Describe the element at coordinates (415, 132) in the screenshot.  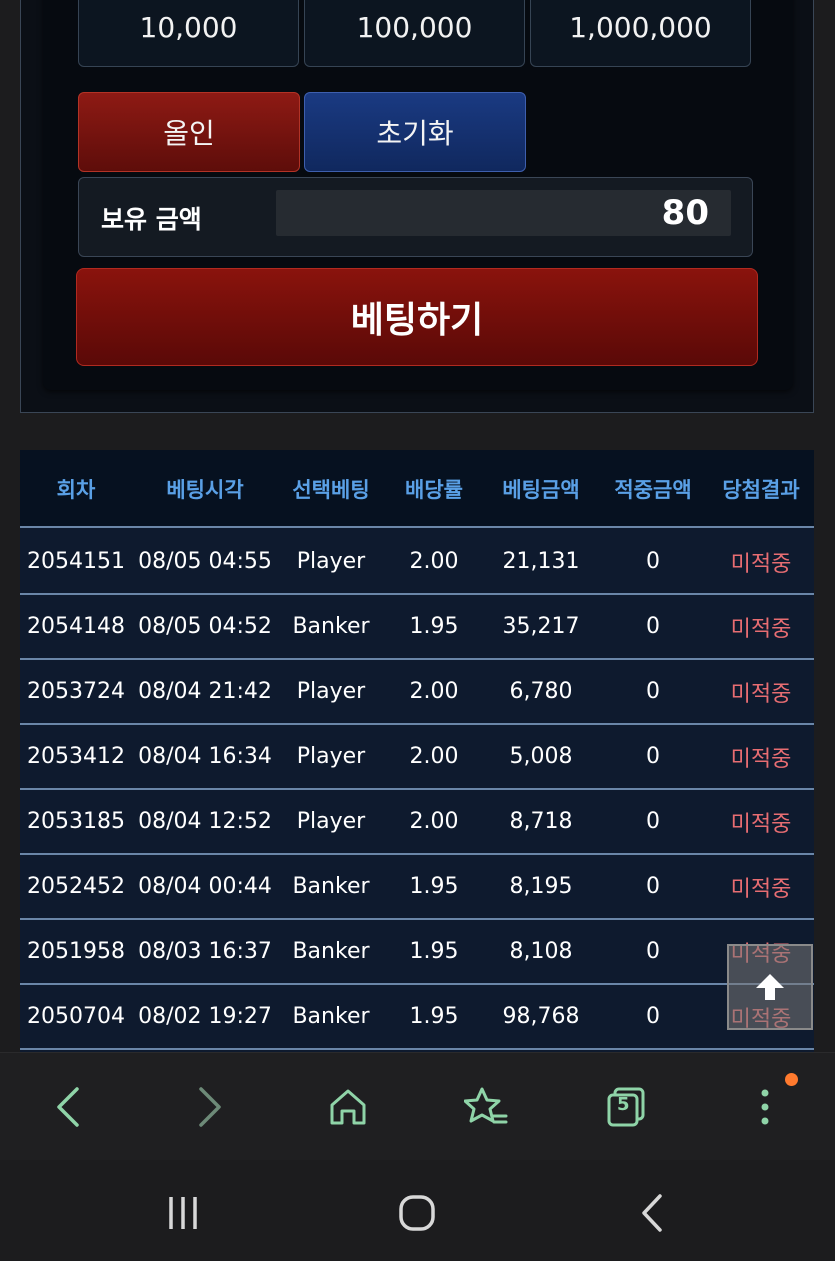
I see `reset-button: 초기화` at that location.